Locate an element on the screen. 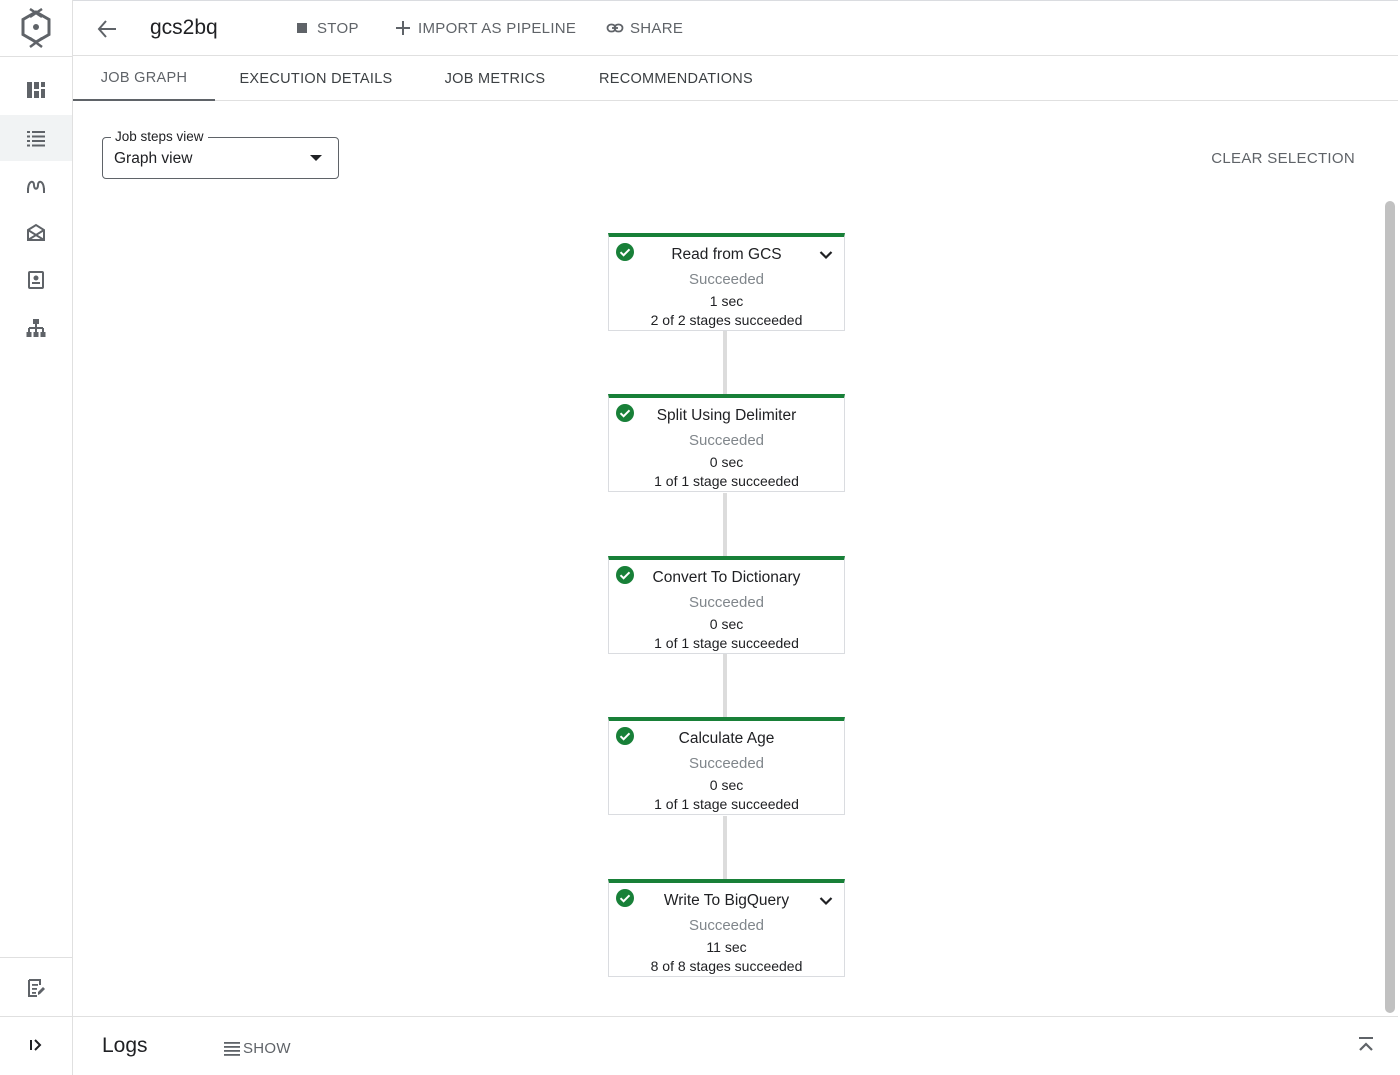 The height and width of the screenshot is (1075, 1400). tab-recommendations: RECOMMENDATIONS is located at coordinates (676, 79).